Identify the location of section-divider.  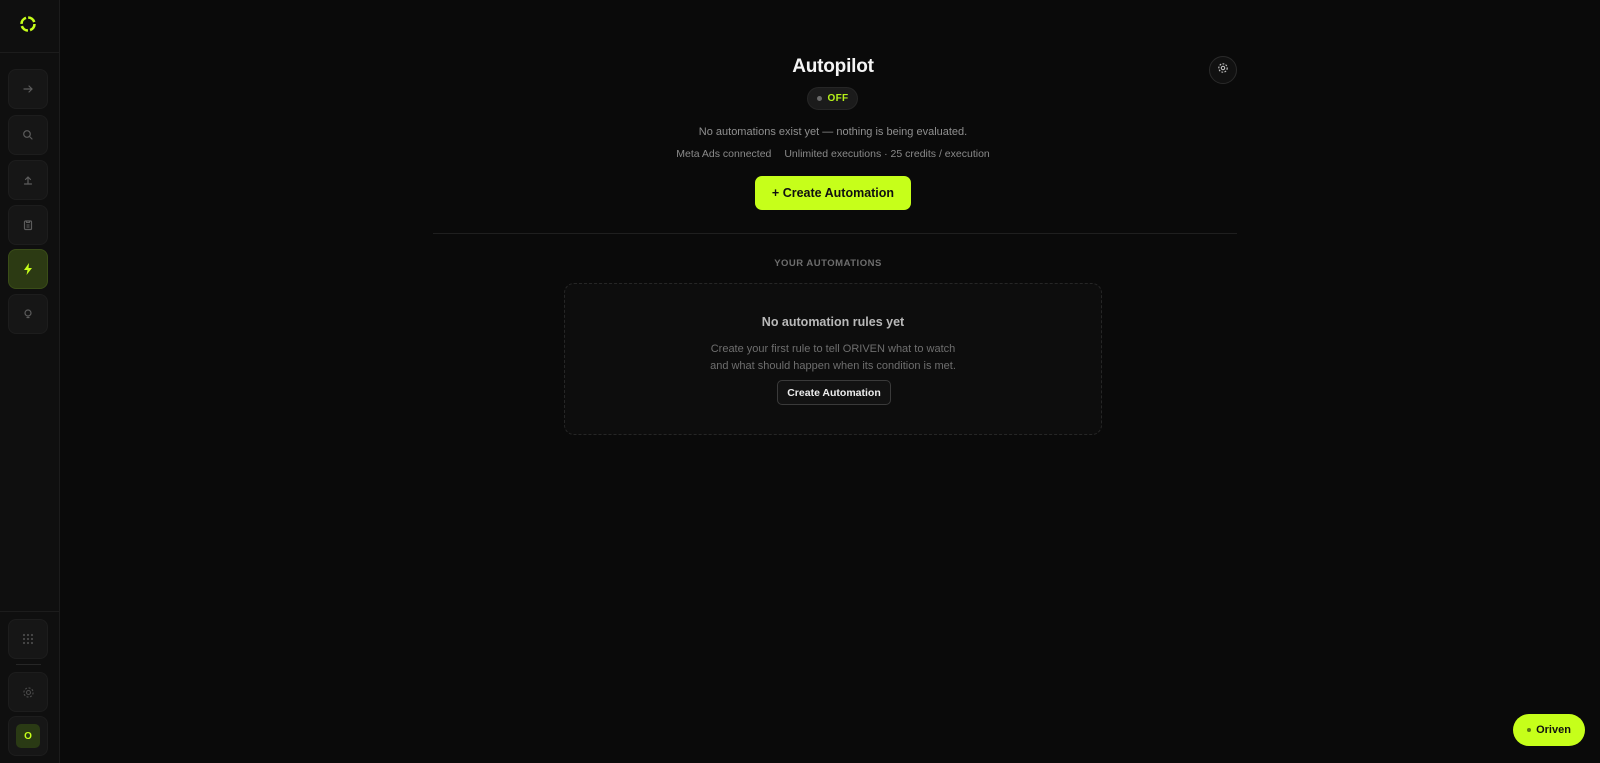
(835, 233).